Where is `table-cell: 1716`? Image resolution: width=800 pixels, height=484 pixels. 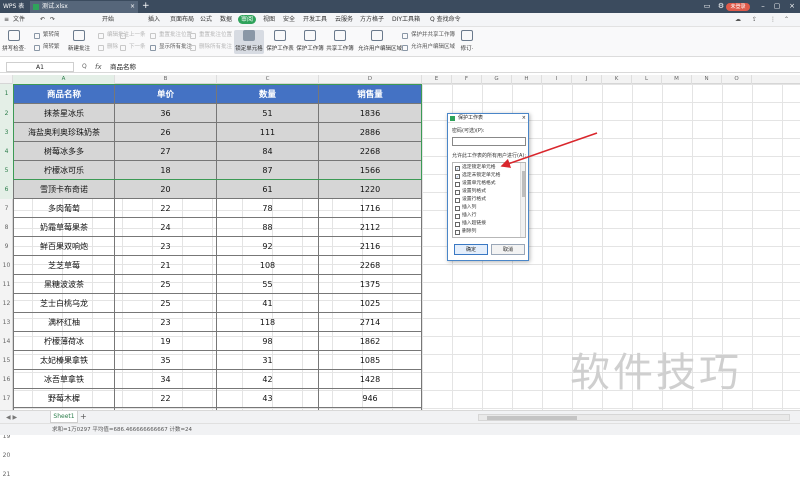
table-cell: 1716 is located at coordinates (370, 208).